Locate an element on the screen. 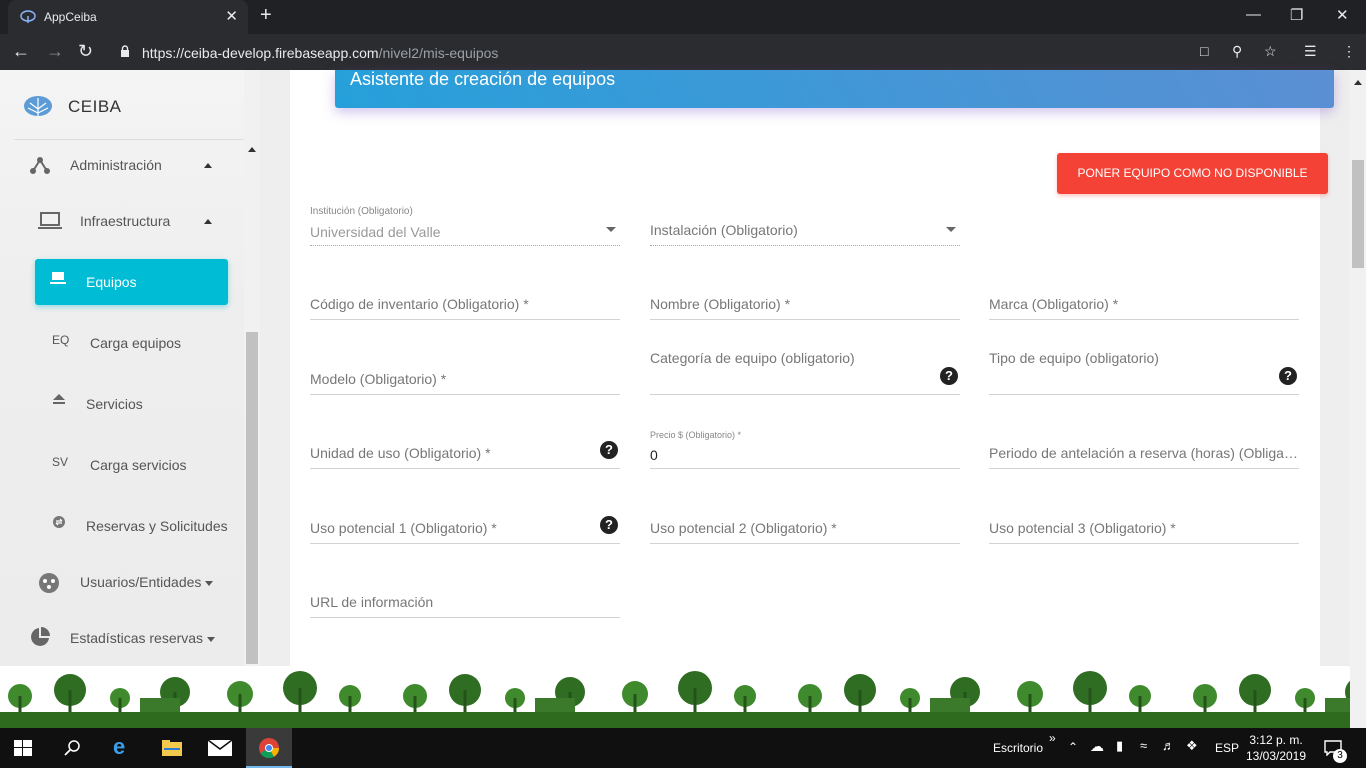 The width and height of the screenshot is (1366, 768). uso1-help-icon: ? is located at coordinates (609, 525).